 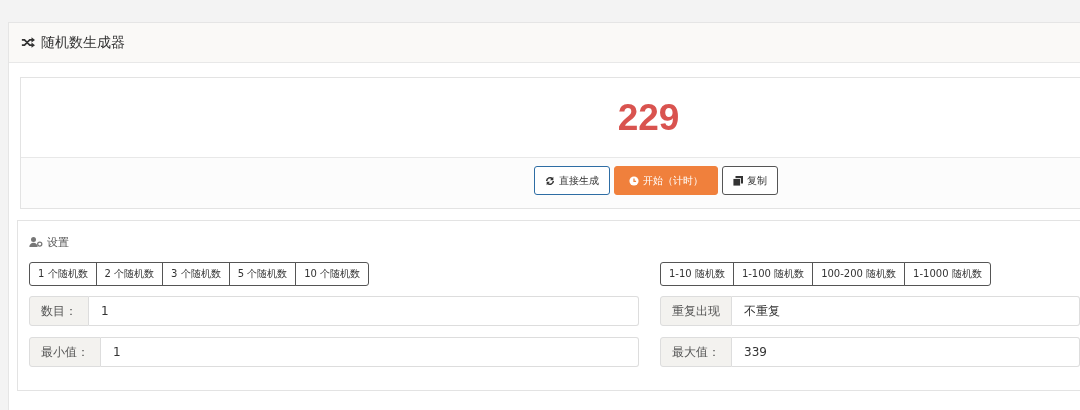 I want to click on field-label: 数目：, so click(x=59, y=311).